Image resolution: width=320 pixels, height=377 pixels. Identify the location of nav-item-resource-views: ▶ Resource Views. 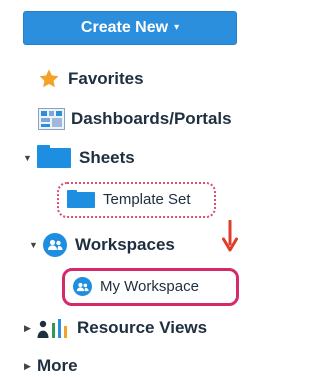
(114, 328).